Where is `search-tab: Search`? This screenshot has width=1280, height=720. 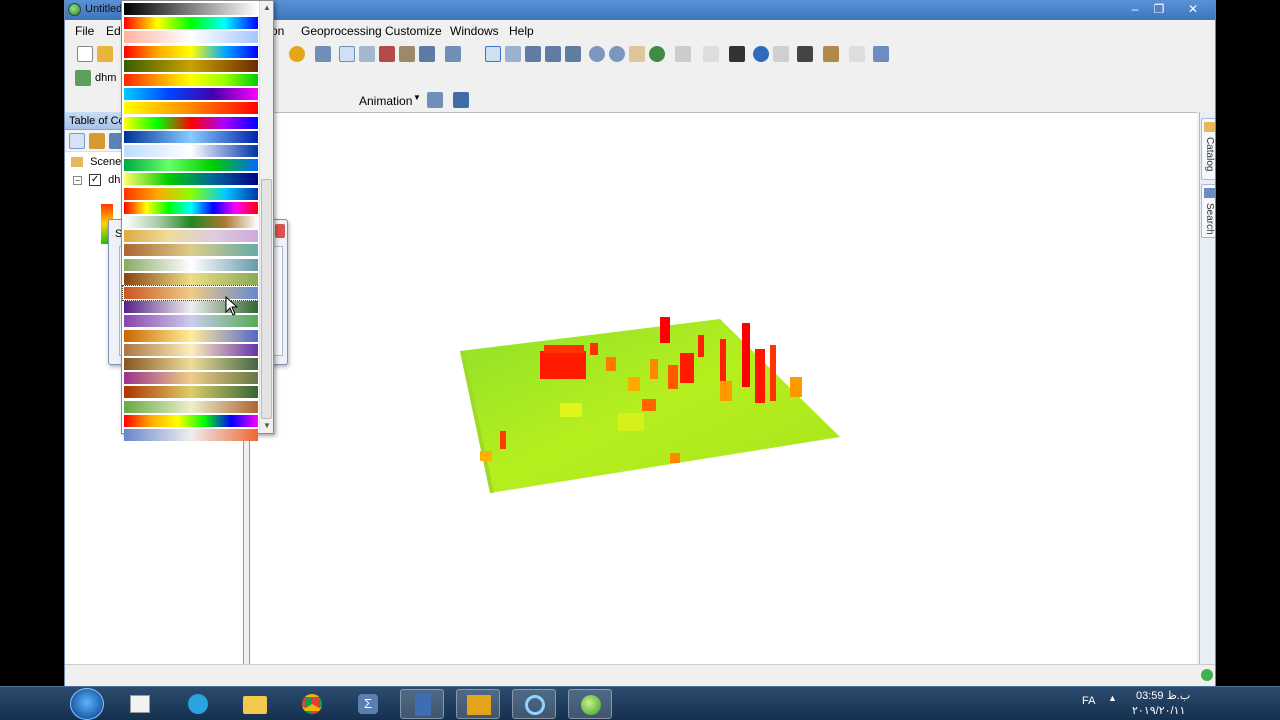 search-tab: Search is located at coordinates (1208, 211).